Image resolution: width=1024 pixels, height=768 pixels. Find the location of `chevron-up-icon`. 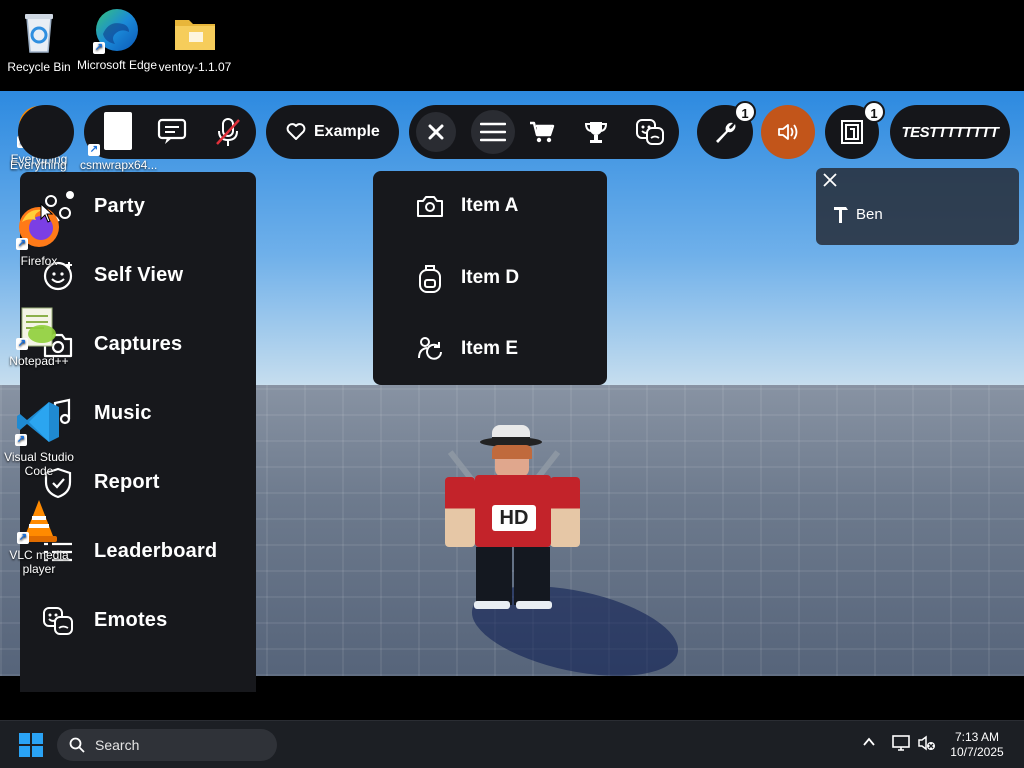

chevron-up-icon is located at coordinates (869, 741).